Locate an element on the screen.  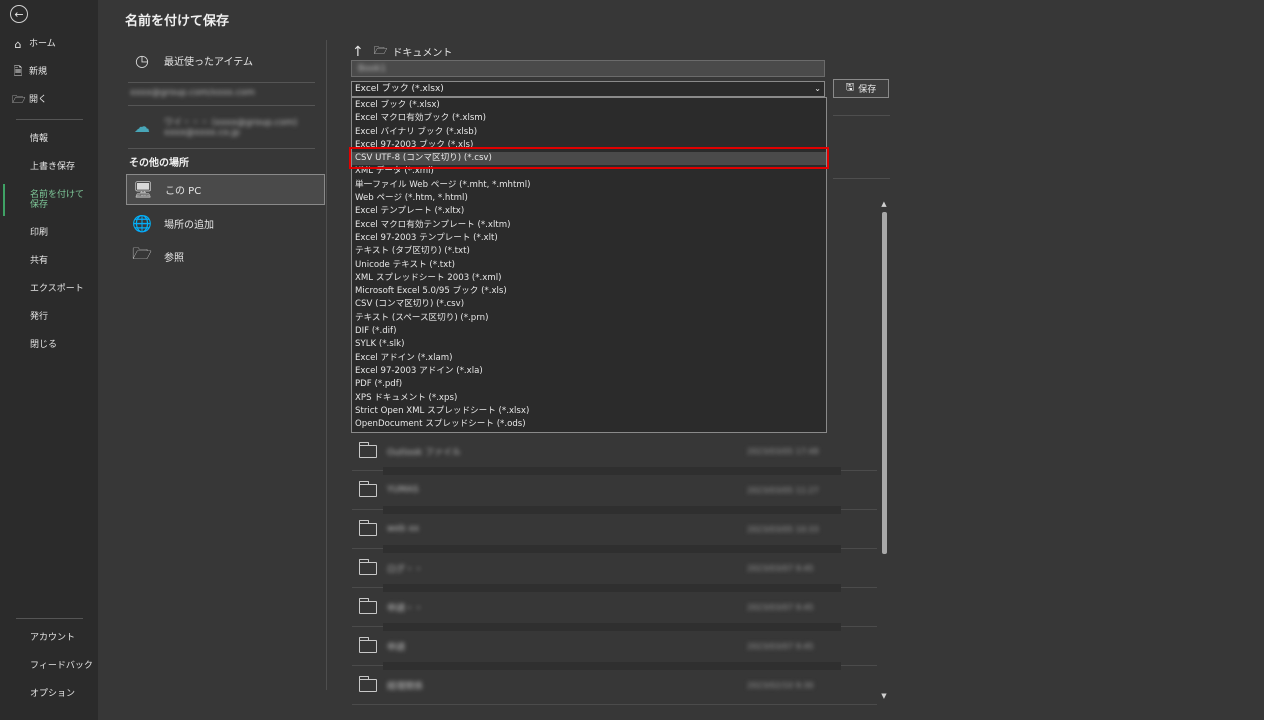
filetype-option: Excel マクロ有効ブック (*.xlsm) is located at coordinates (589, 118).